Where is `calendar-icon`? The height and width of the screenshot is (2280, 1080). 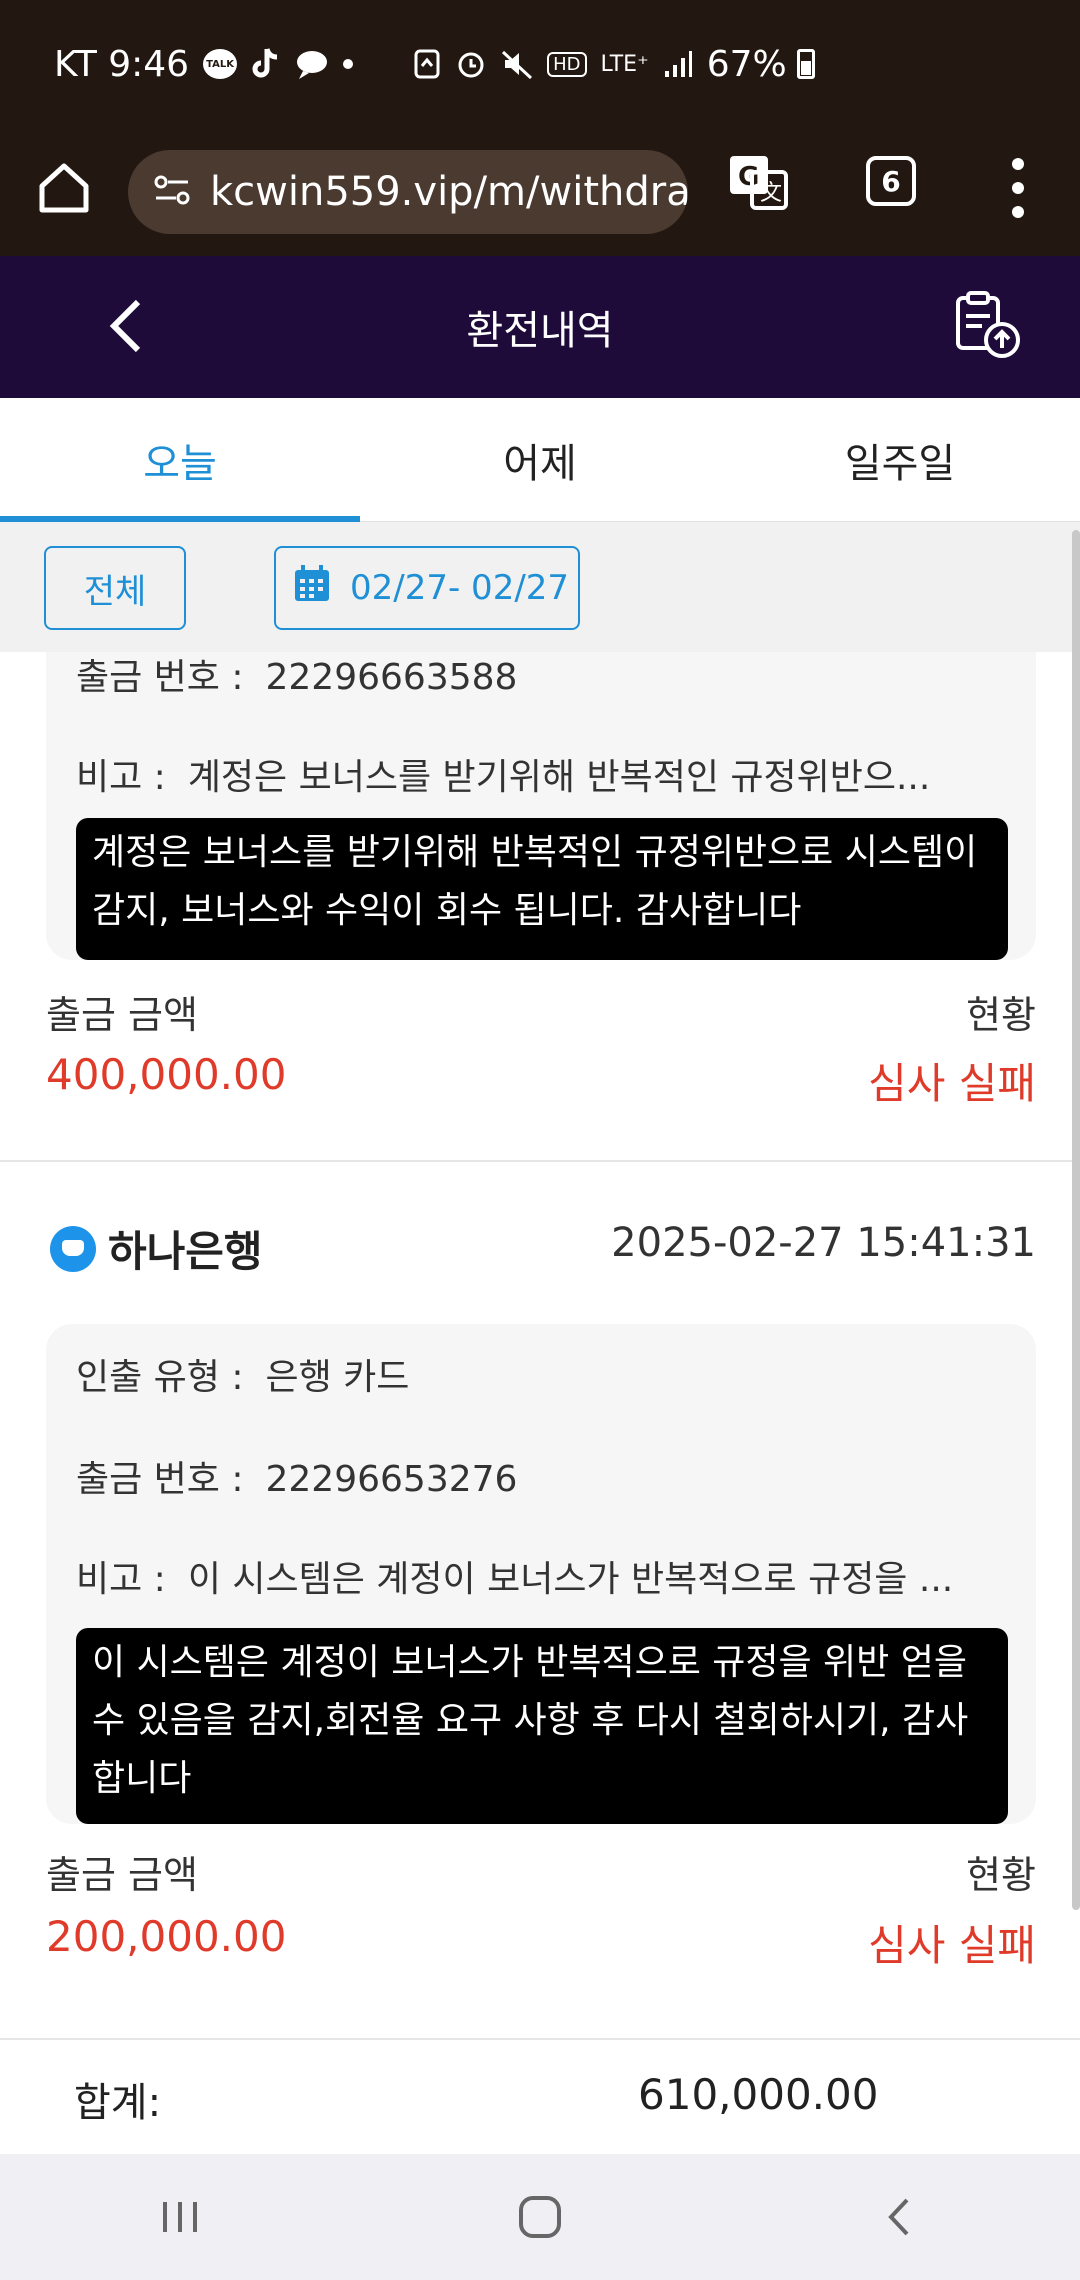 calendar-icon is located at coordinates (312, 588).